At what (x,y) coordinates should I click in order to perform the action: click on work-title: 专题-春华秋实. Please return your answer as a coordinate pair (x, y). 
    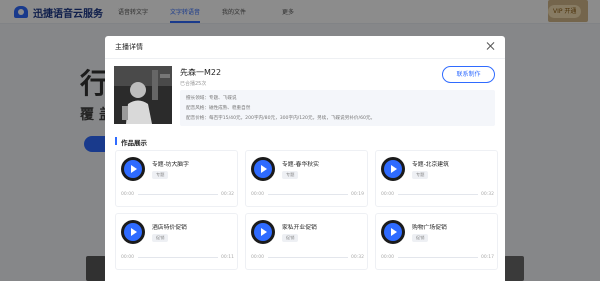
    Looking at the image, I should click on (300, 165).